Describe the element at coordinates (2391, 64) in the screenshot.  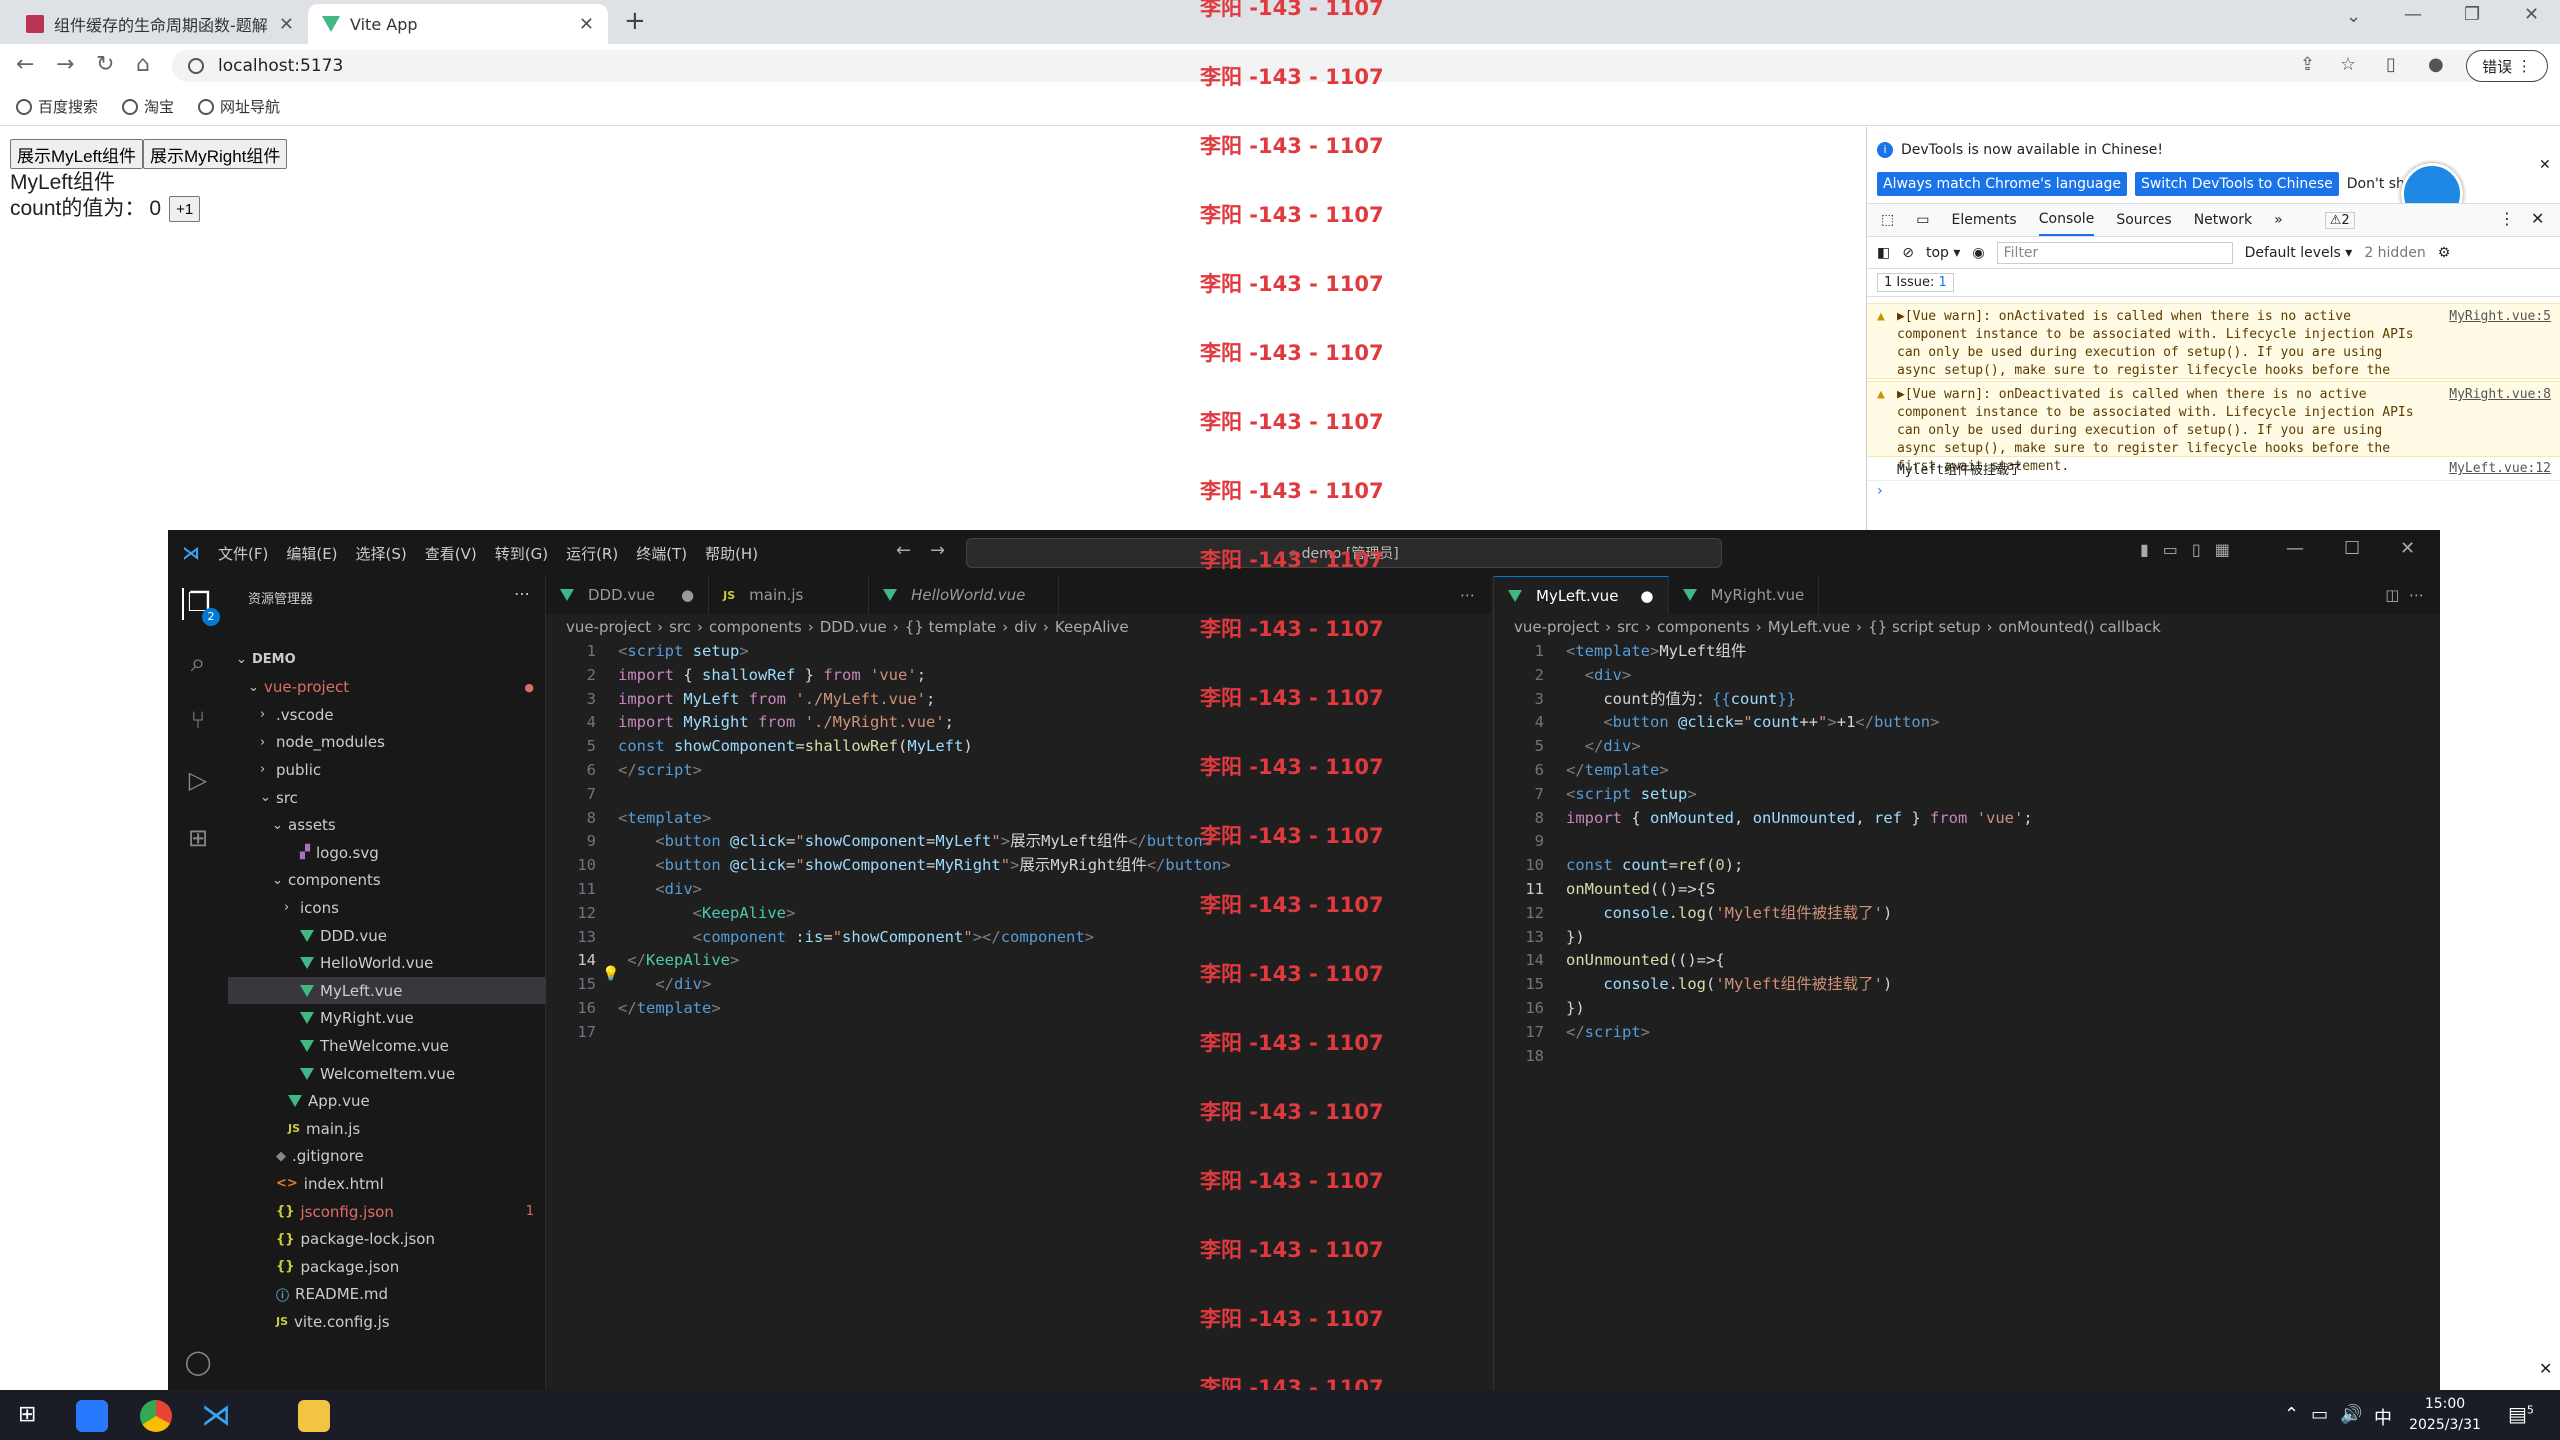
I see `sidepanel-icon: ▯` at that location.